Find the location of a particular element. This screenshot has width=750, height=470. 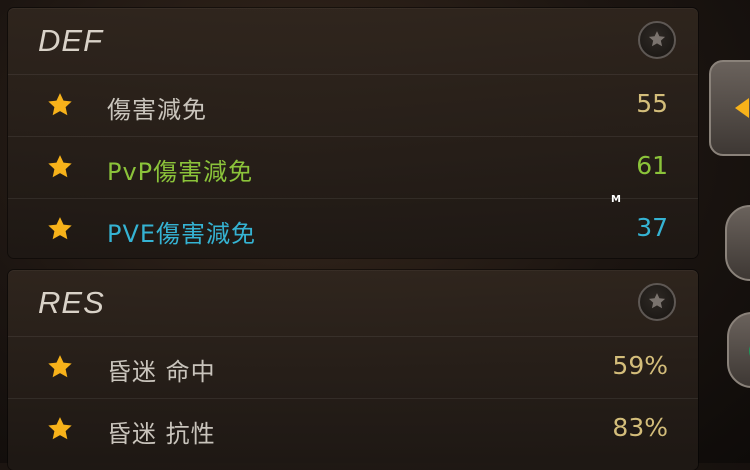

resistance-panel-header: RES is located at coordinates (353, 303).